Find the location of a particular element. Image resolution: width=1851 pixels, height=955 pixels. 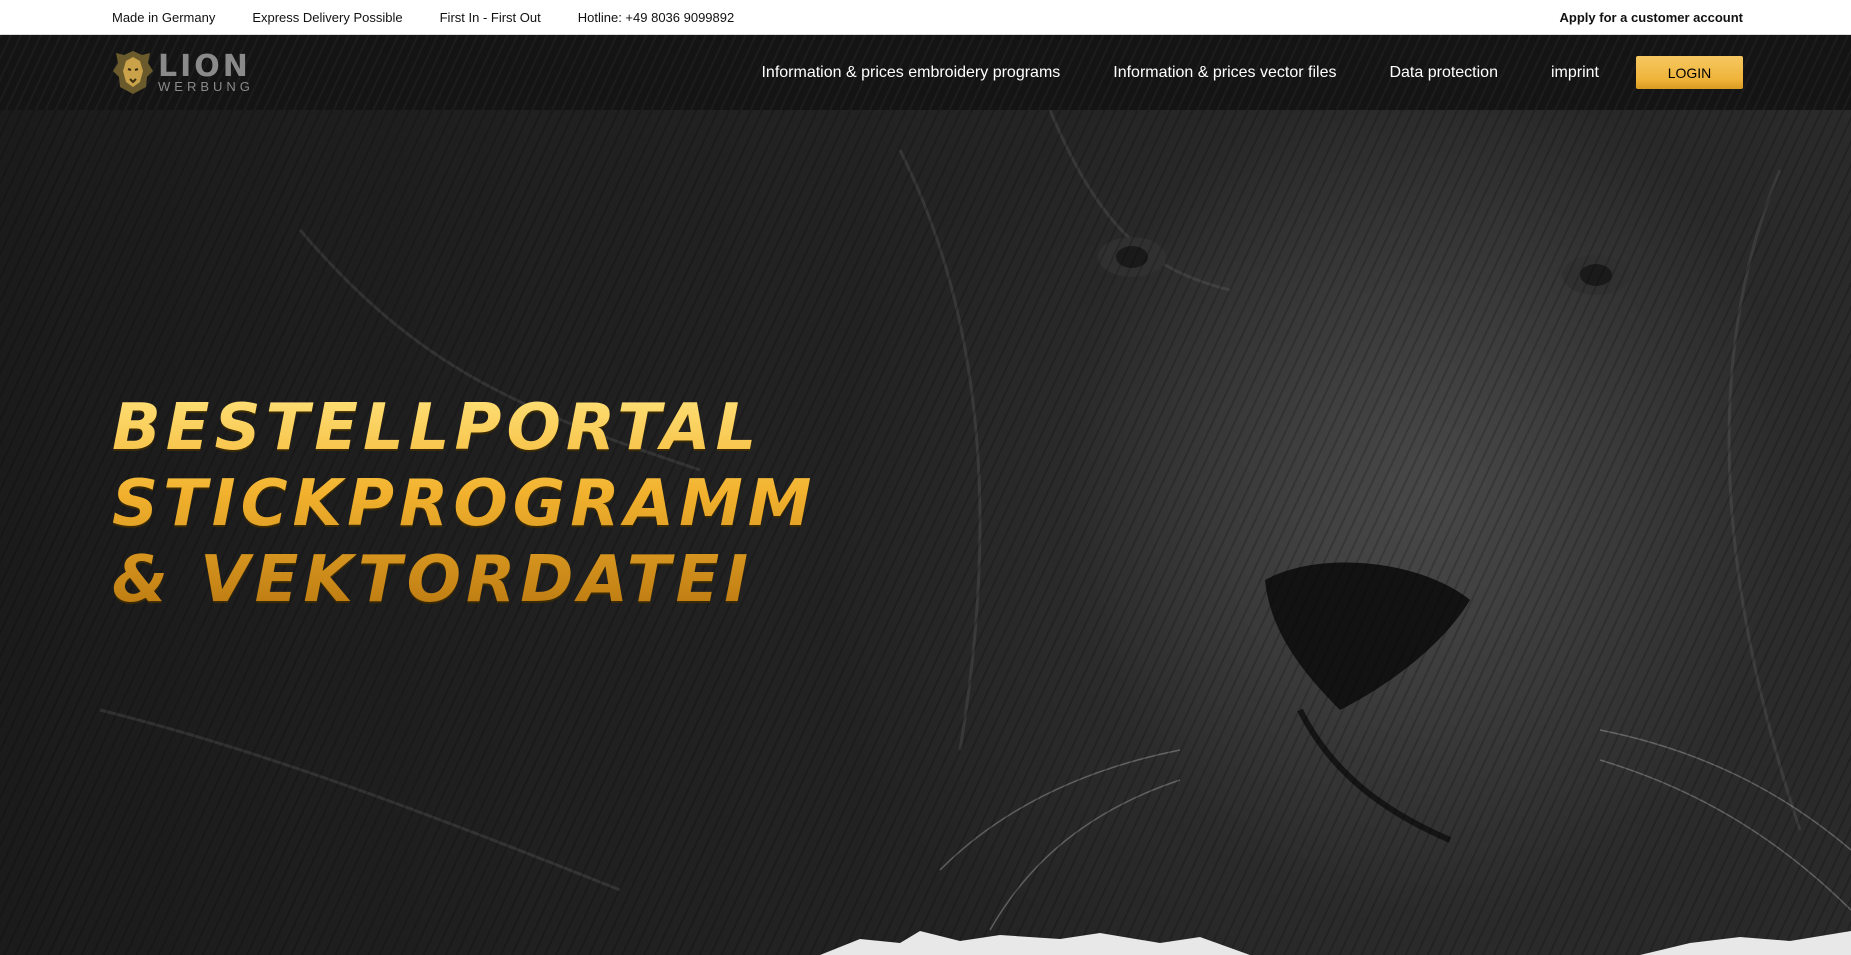

lion-head-icon is located at coordinates (133, 72).